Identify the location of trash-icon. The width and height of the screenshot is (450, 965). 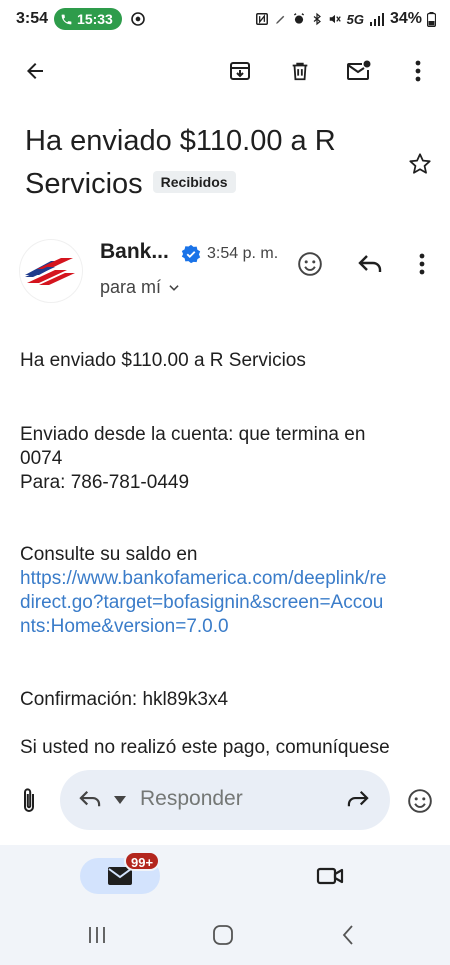
(300, 71).